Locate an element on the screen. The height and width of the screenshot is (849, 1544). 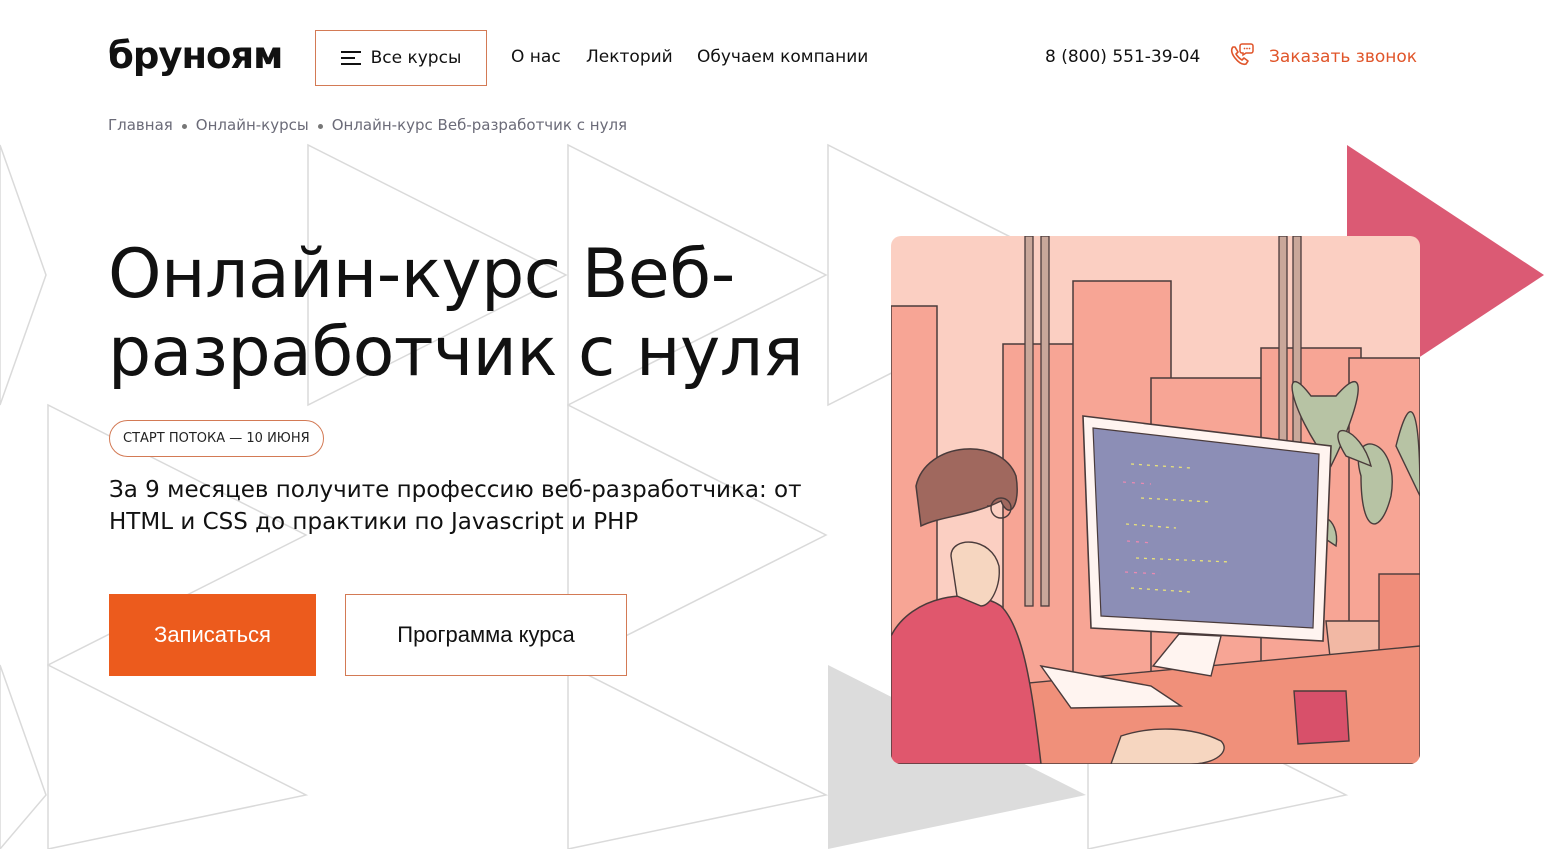
all-courses-button: Все курсы is located at coordinates (401, 58).